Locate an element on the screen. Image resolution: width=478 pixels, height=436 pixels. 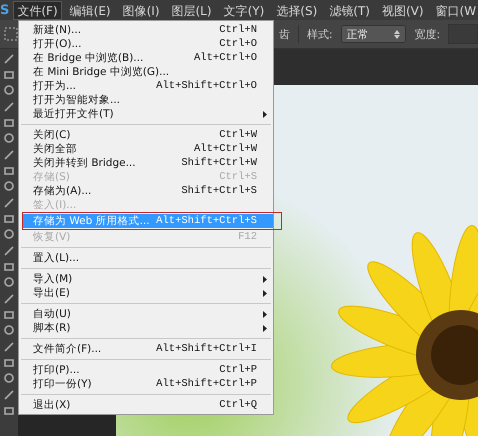
style-dropdown: 正常 is located at coordinates (373, 34).